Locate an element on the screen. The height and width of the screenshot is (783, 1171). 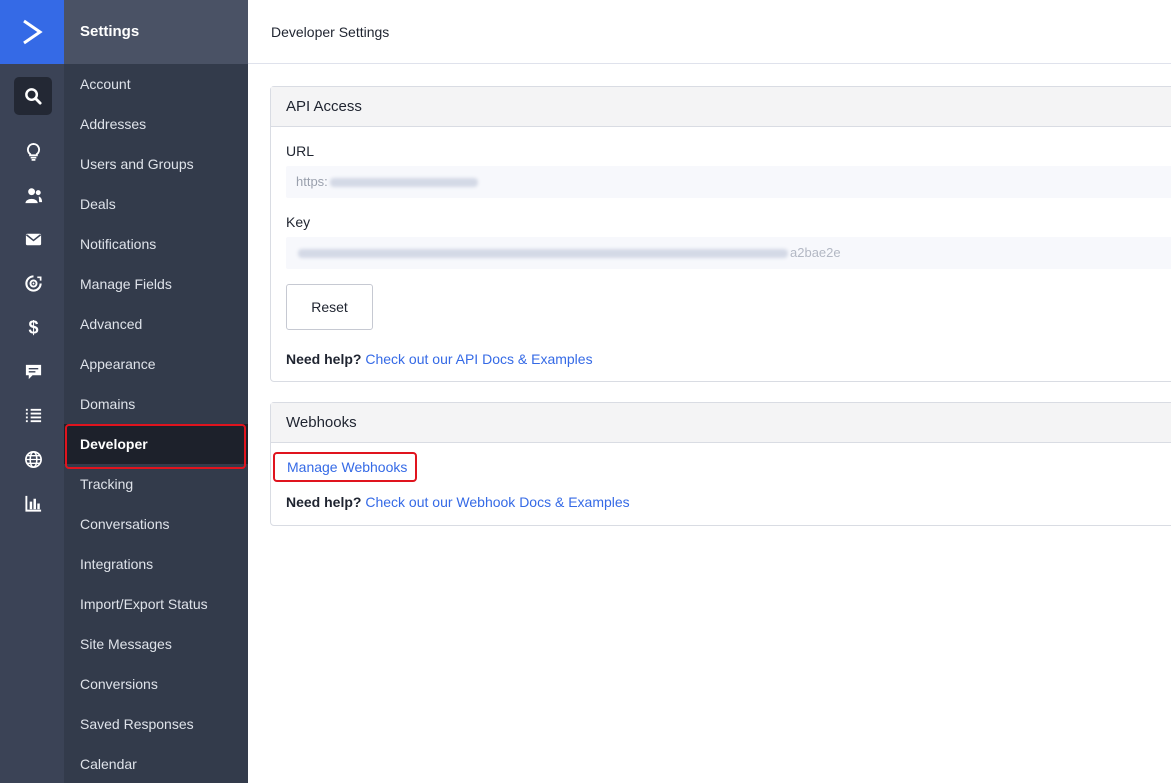
api-docs-link: Check out our API Docs & Examples is located at coordinates (478, 359).